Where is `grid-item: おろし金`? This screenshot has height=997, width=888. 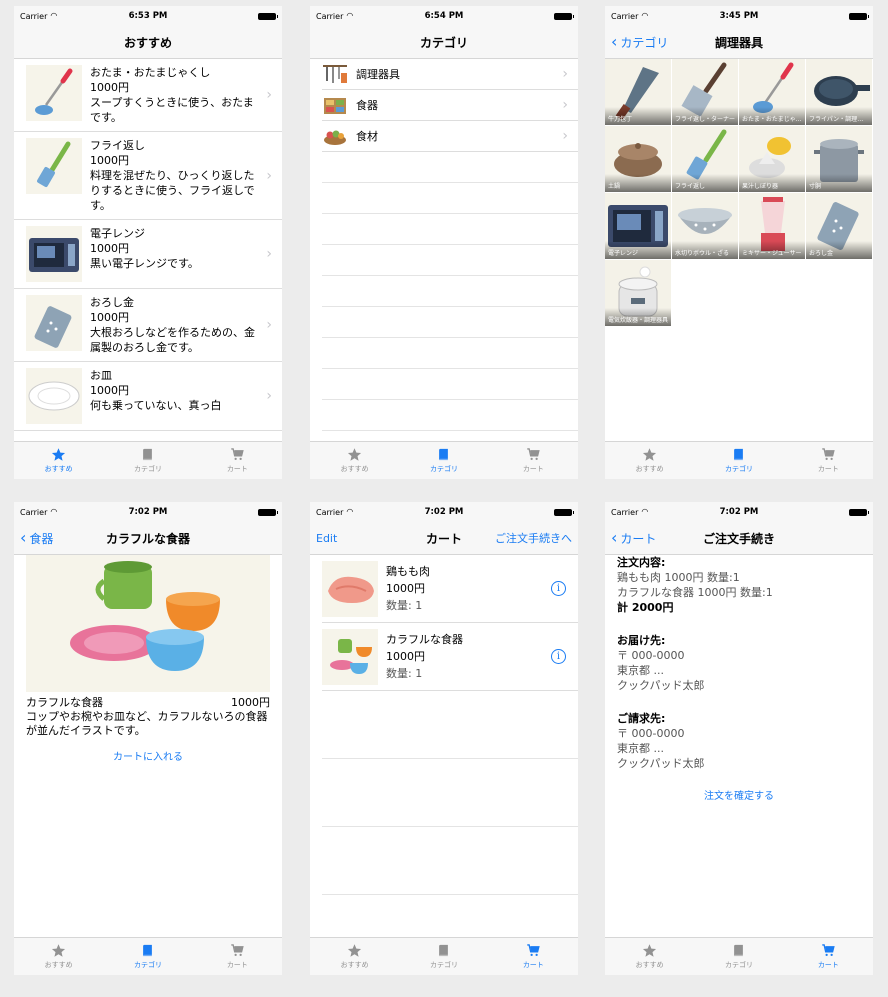
grid-item: おろし金 is located at coordinates (839, 226).